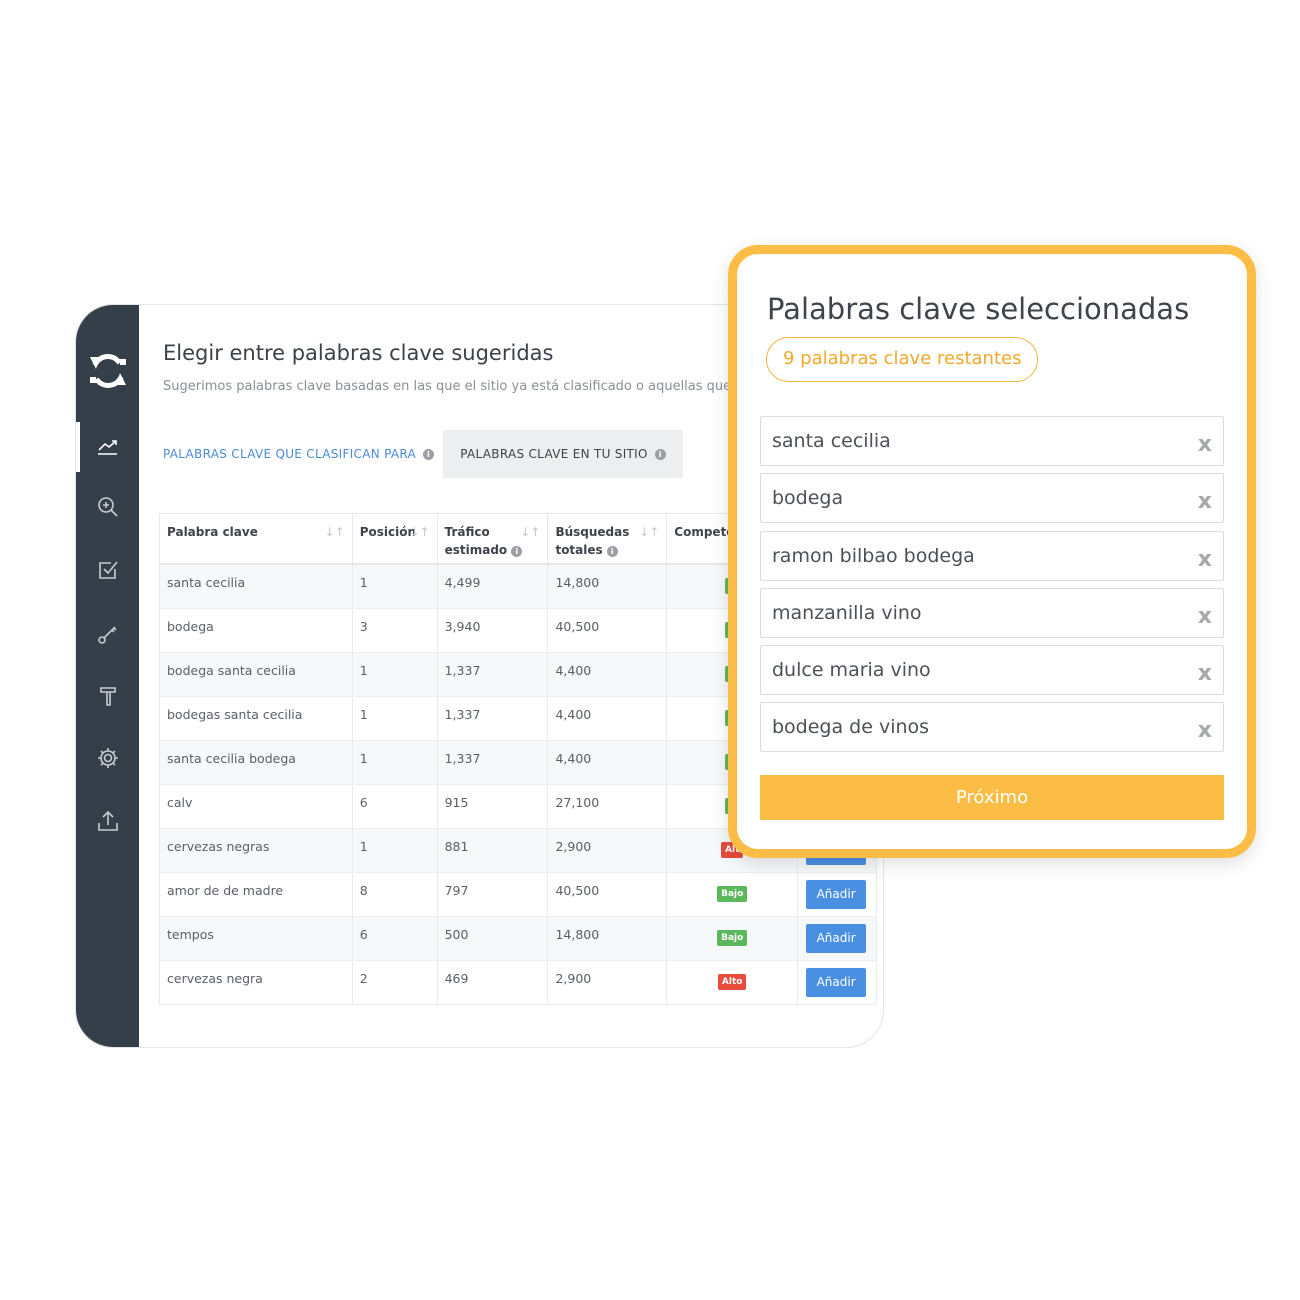  I want to click on nav-keywords, so click(107, 634).